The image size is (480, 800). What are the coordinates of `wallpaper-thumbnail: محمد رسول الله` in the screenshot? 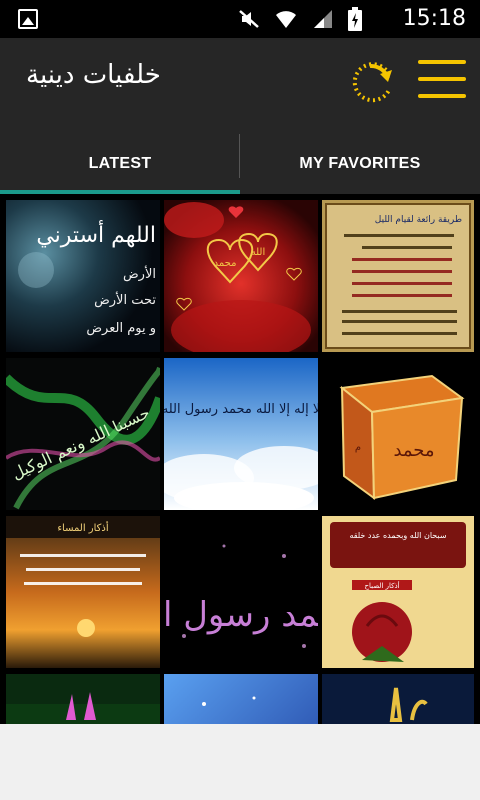 It's located at (241, 592).